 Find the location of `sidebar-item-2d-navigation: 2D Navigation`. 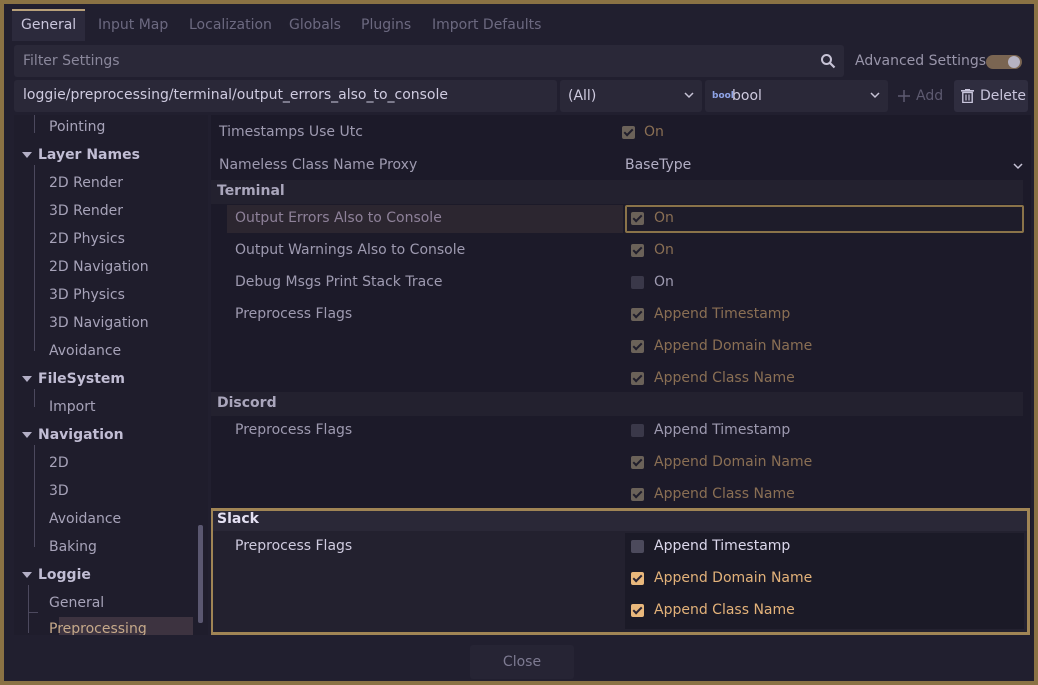

sidebar-item-2d-navigation: 2D Navigation is located at coordinates (99, 267).